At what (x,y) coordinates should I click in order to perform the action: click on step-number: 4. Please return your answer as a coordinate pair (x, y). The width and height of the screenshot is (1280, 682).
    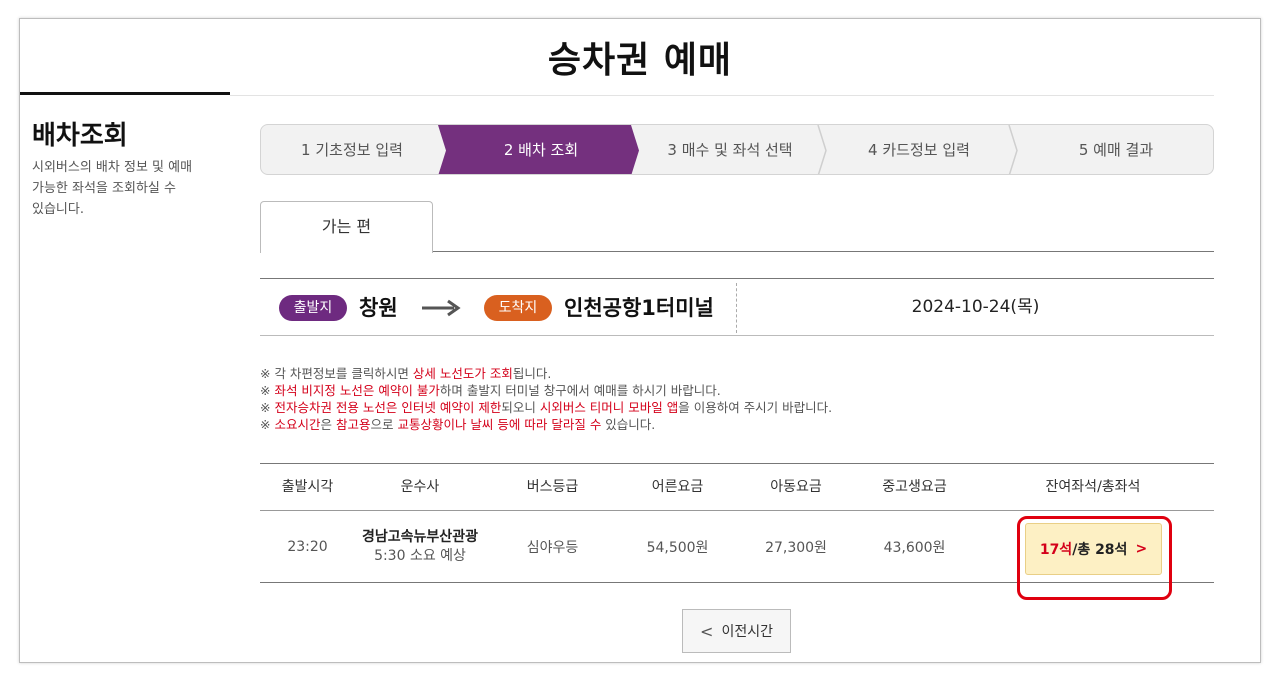
    Looking at the image, I should click on (873, 150).